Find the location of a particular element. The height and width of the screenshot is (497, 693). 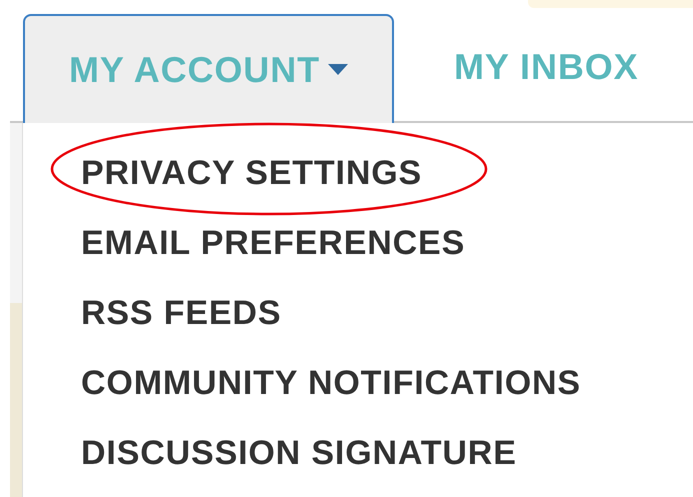

menu-item: COMMUNITY NOTIFICATIONS is located at coordinates (331, 383).